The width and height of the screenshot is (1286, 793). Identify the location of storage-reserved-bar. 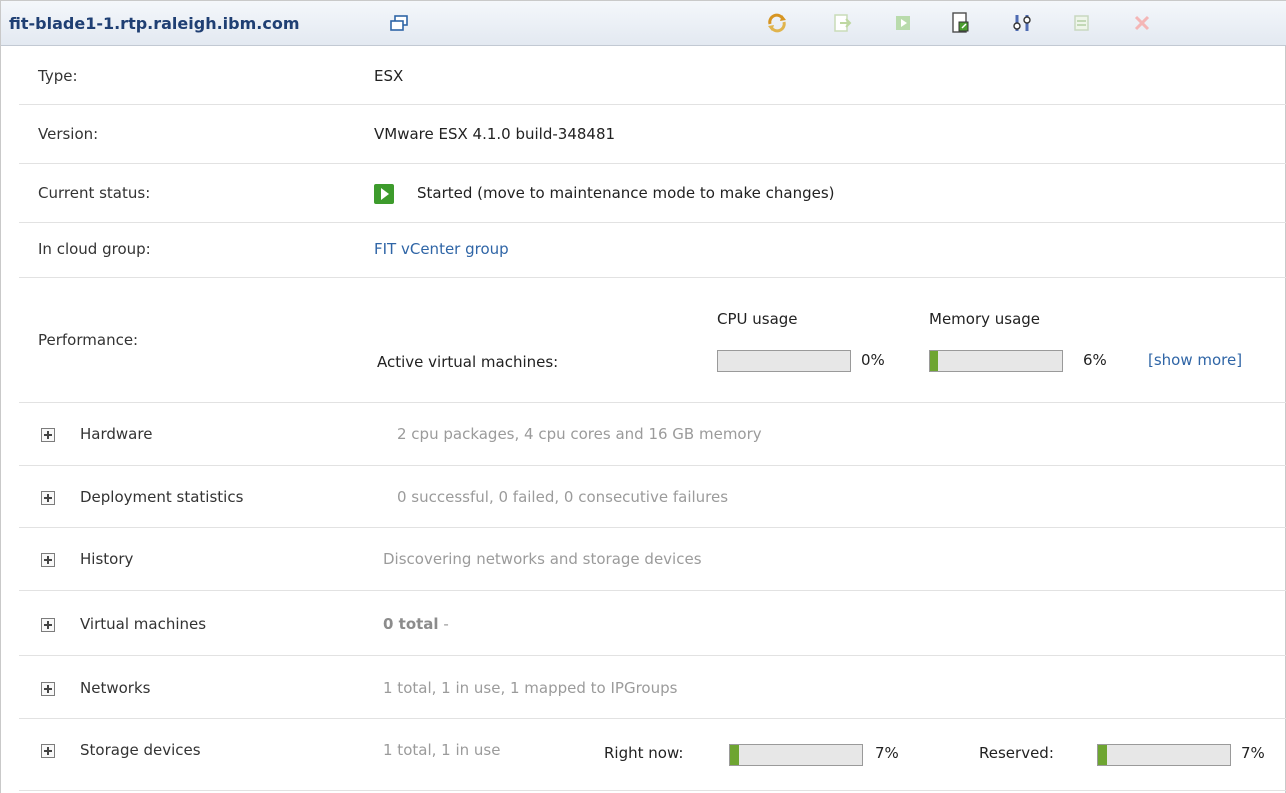
(1164, 755).